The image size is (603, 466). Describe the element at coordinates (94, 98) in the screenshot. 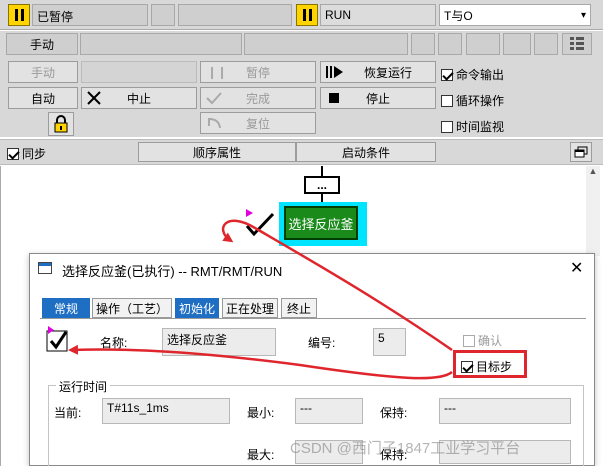

I see `abort-icon` at that location.